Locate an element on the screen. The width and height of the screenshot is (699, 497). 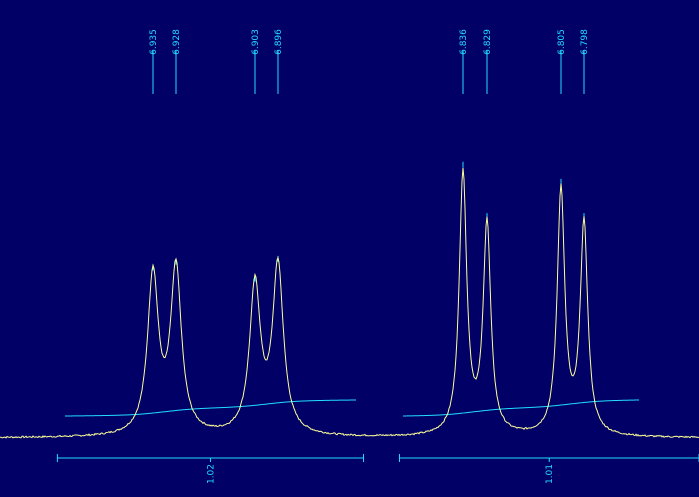
peak-label: 6.896 is located at coordinates (279, 42).